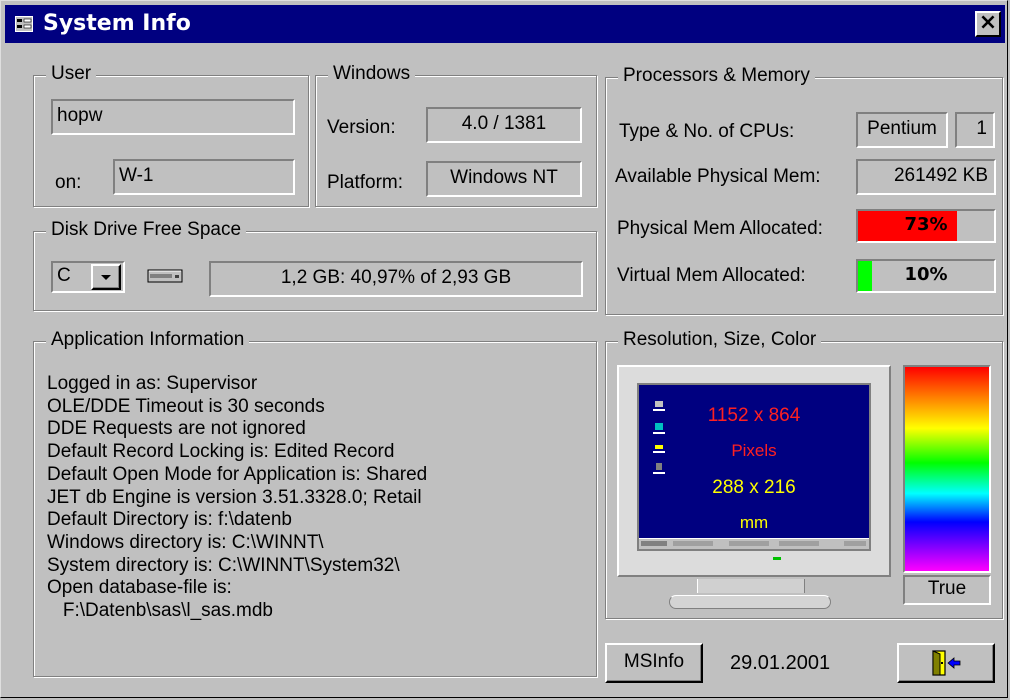  I want to click on exit-door-icon, so click(946, 663).